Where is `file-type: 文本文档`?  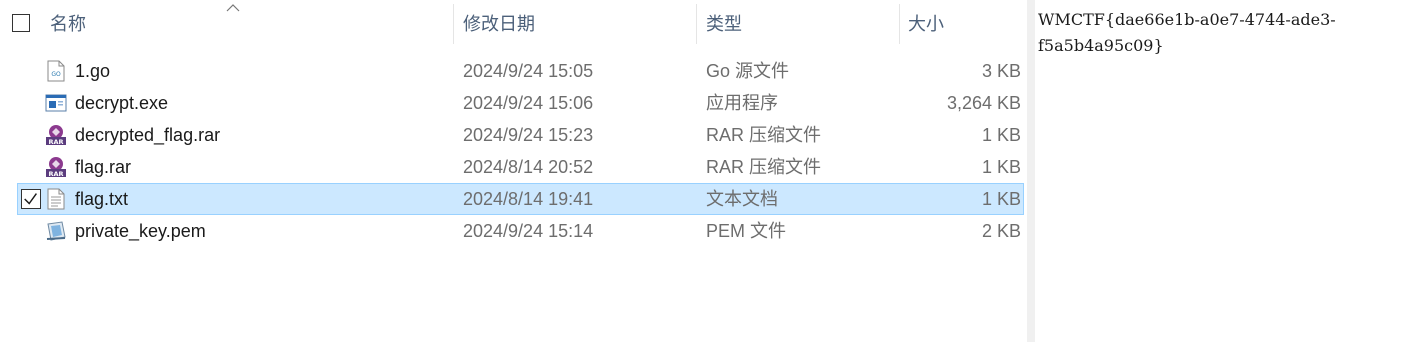 file-type: 文本文档 is located at coordinates (742, 199).